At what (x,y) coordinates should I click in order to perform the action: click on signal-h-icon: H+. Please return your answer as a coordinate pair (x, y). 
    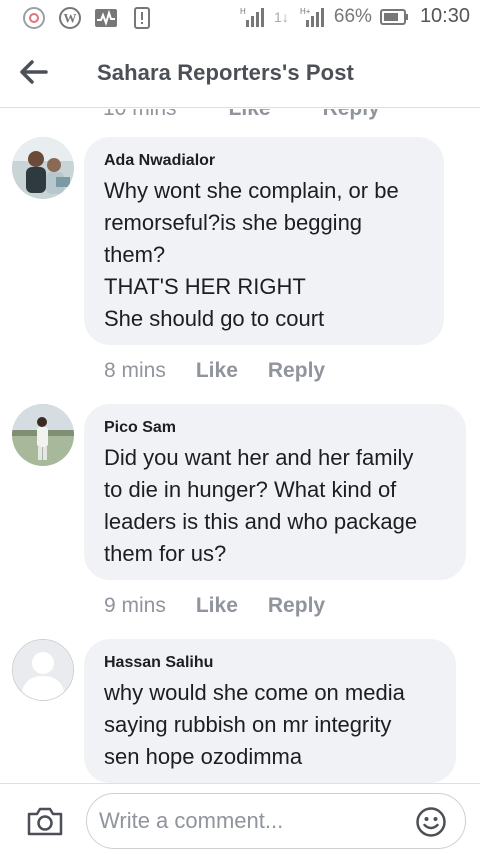
    Looking at the image, I should click on (312, 17).